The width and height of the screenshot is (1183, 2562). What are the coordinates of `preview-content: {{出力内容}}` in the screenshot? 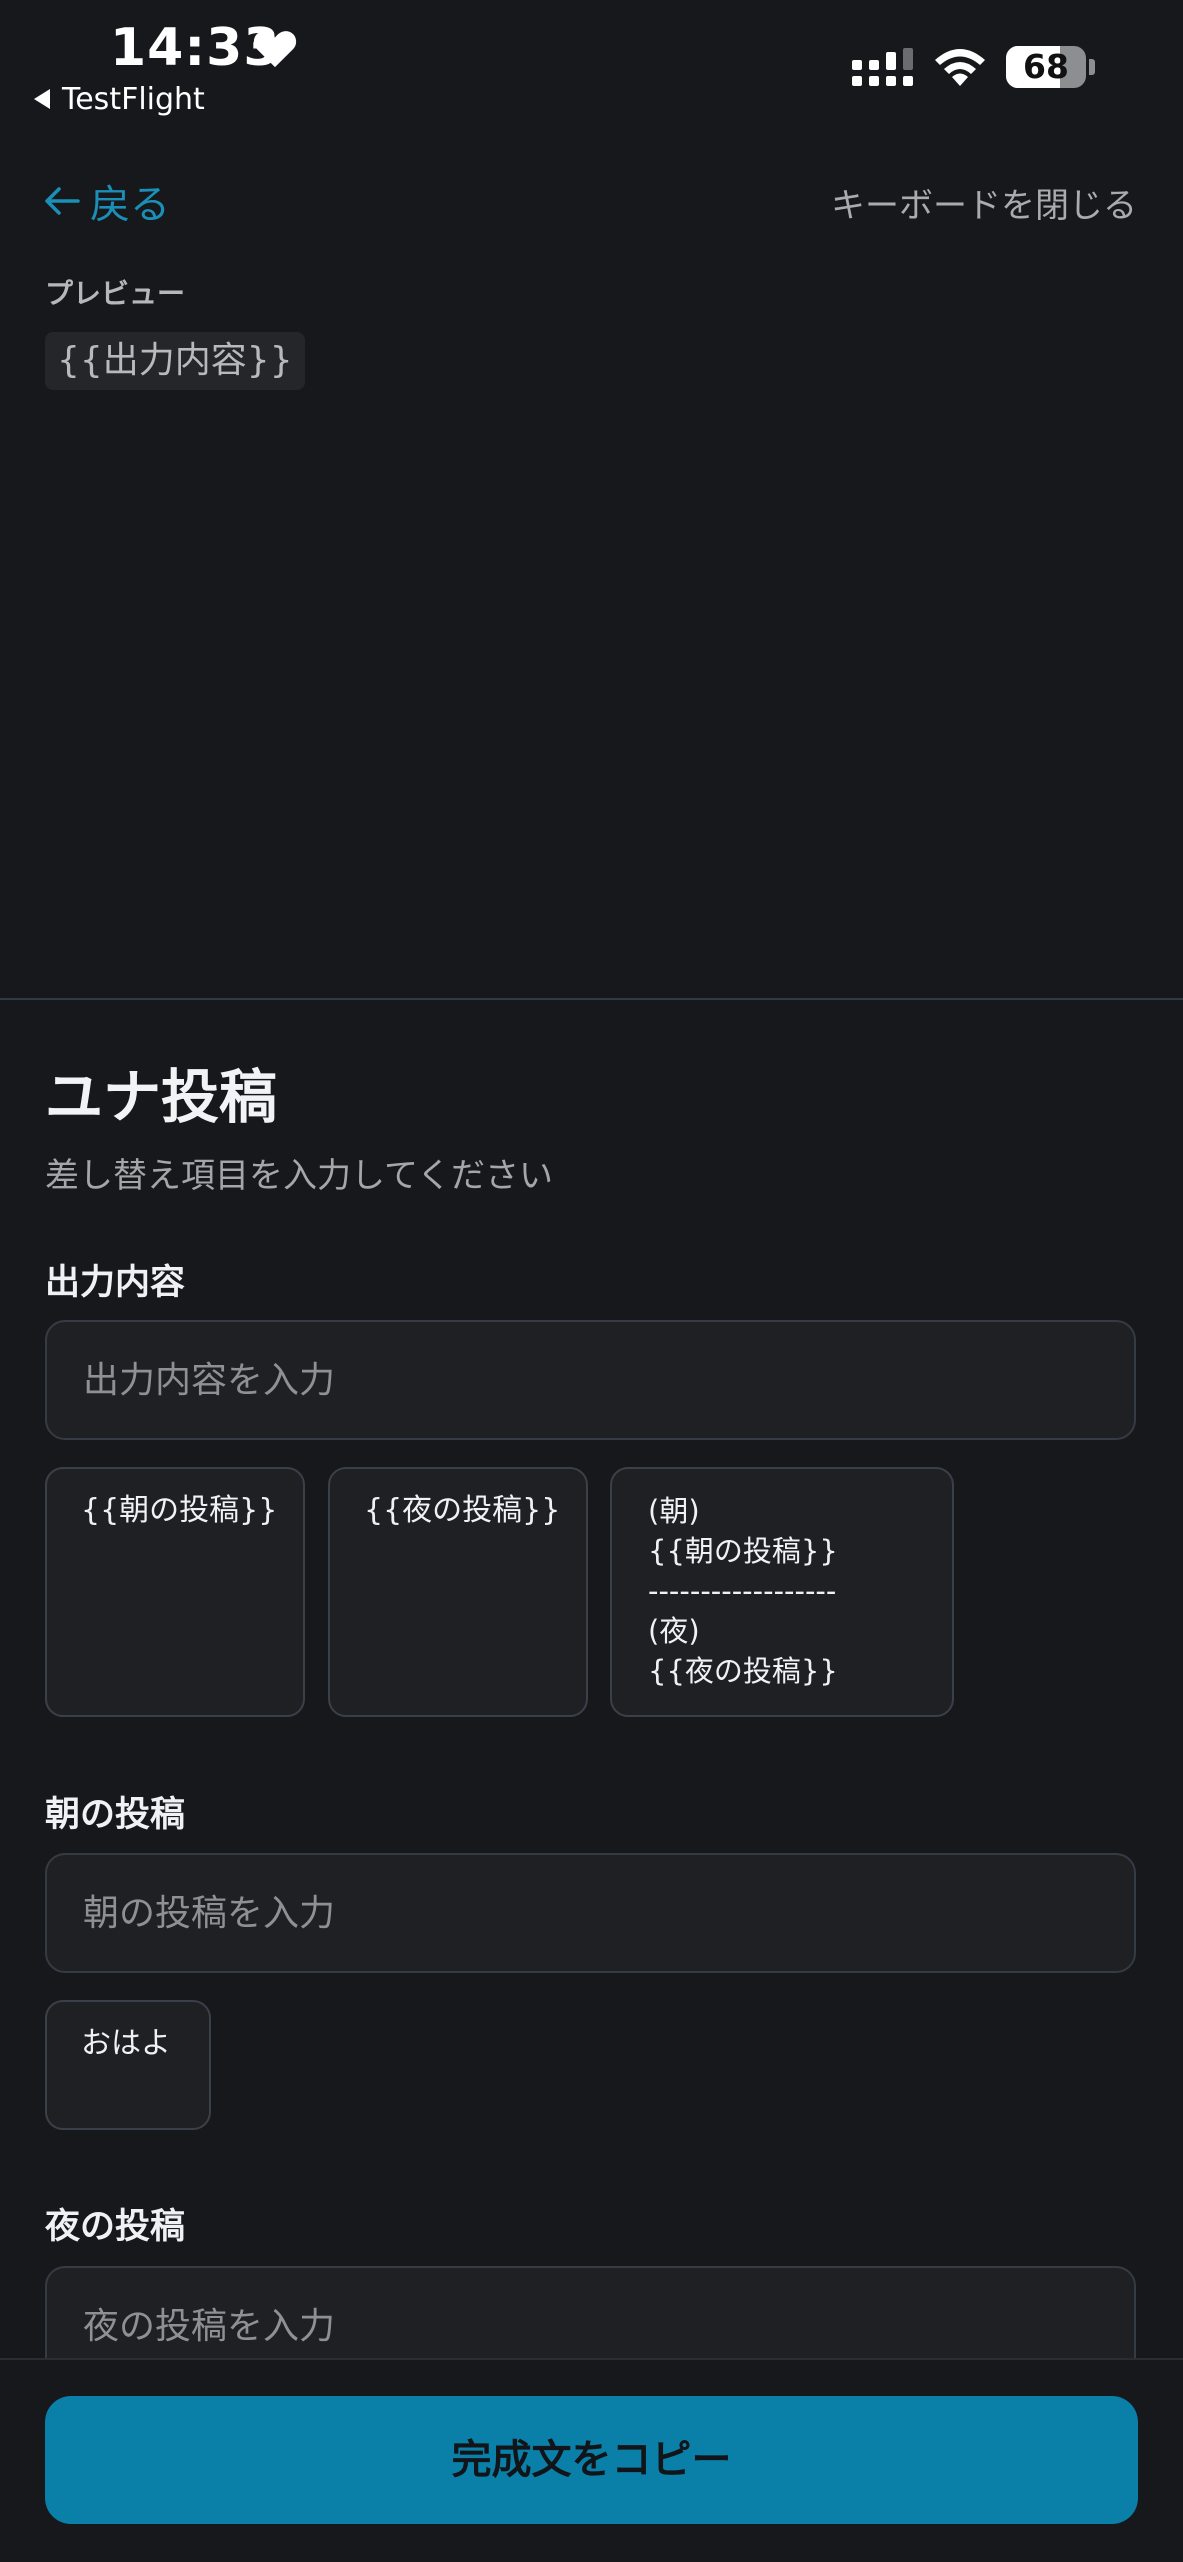 It's located at (175, 361).